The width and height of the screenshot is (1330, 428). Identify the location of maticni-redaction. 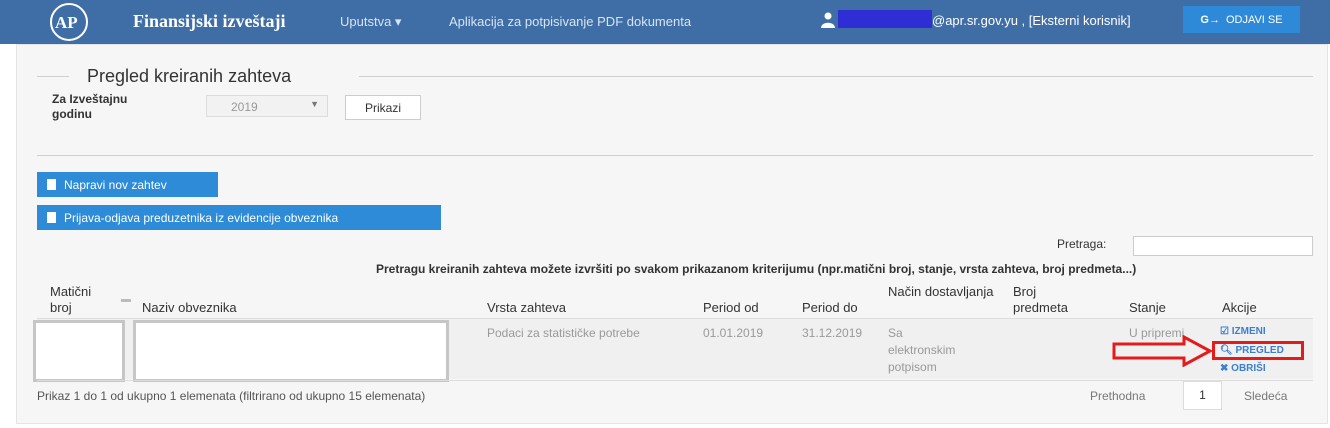
(79, 351).